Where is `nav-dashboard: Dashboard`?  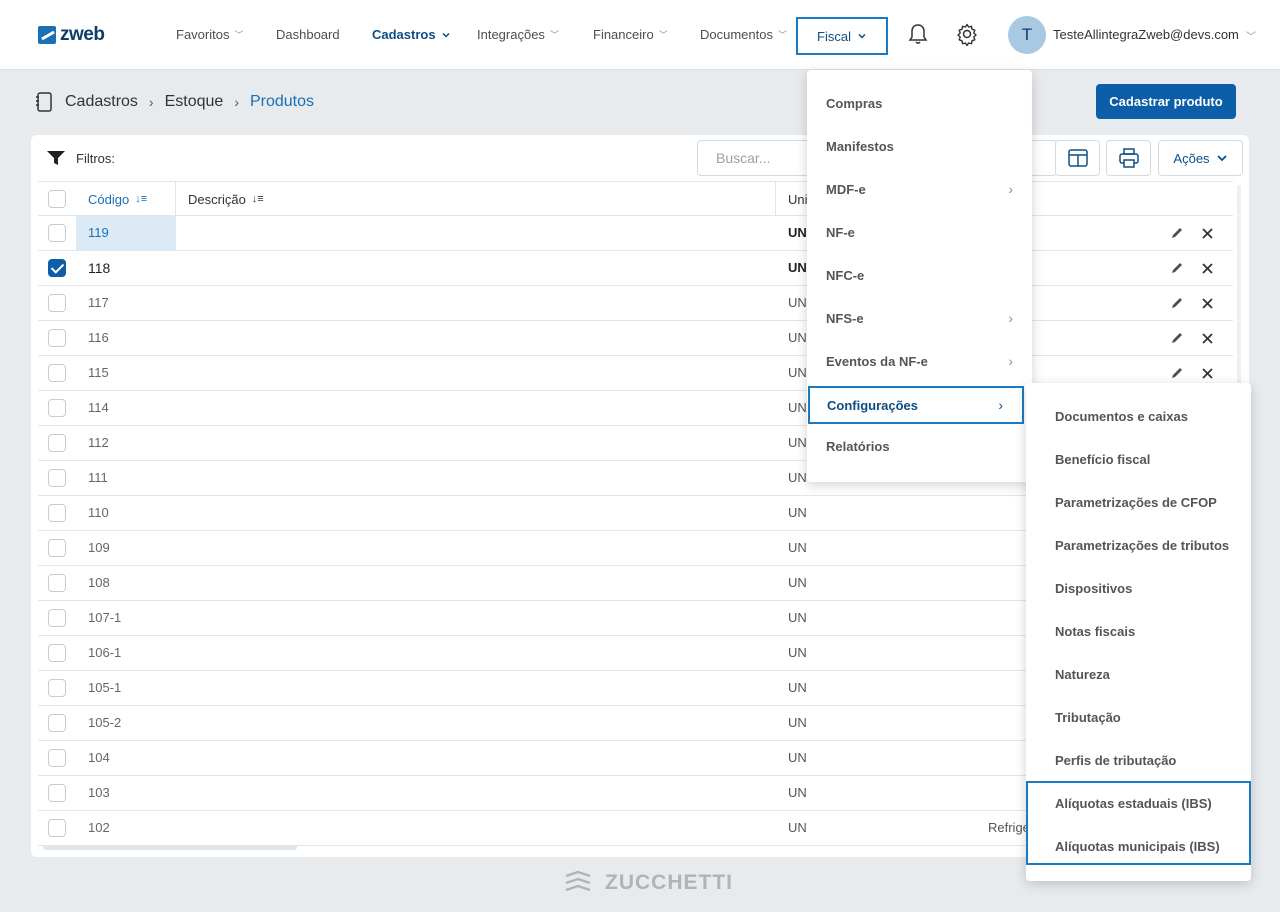 nav-dashboard: Dashboard is located at coordinates (308, 34).